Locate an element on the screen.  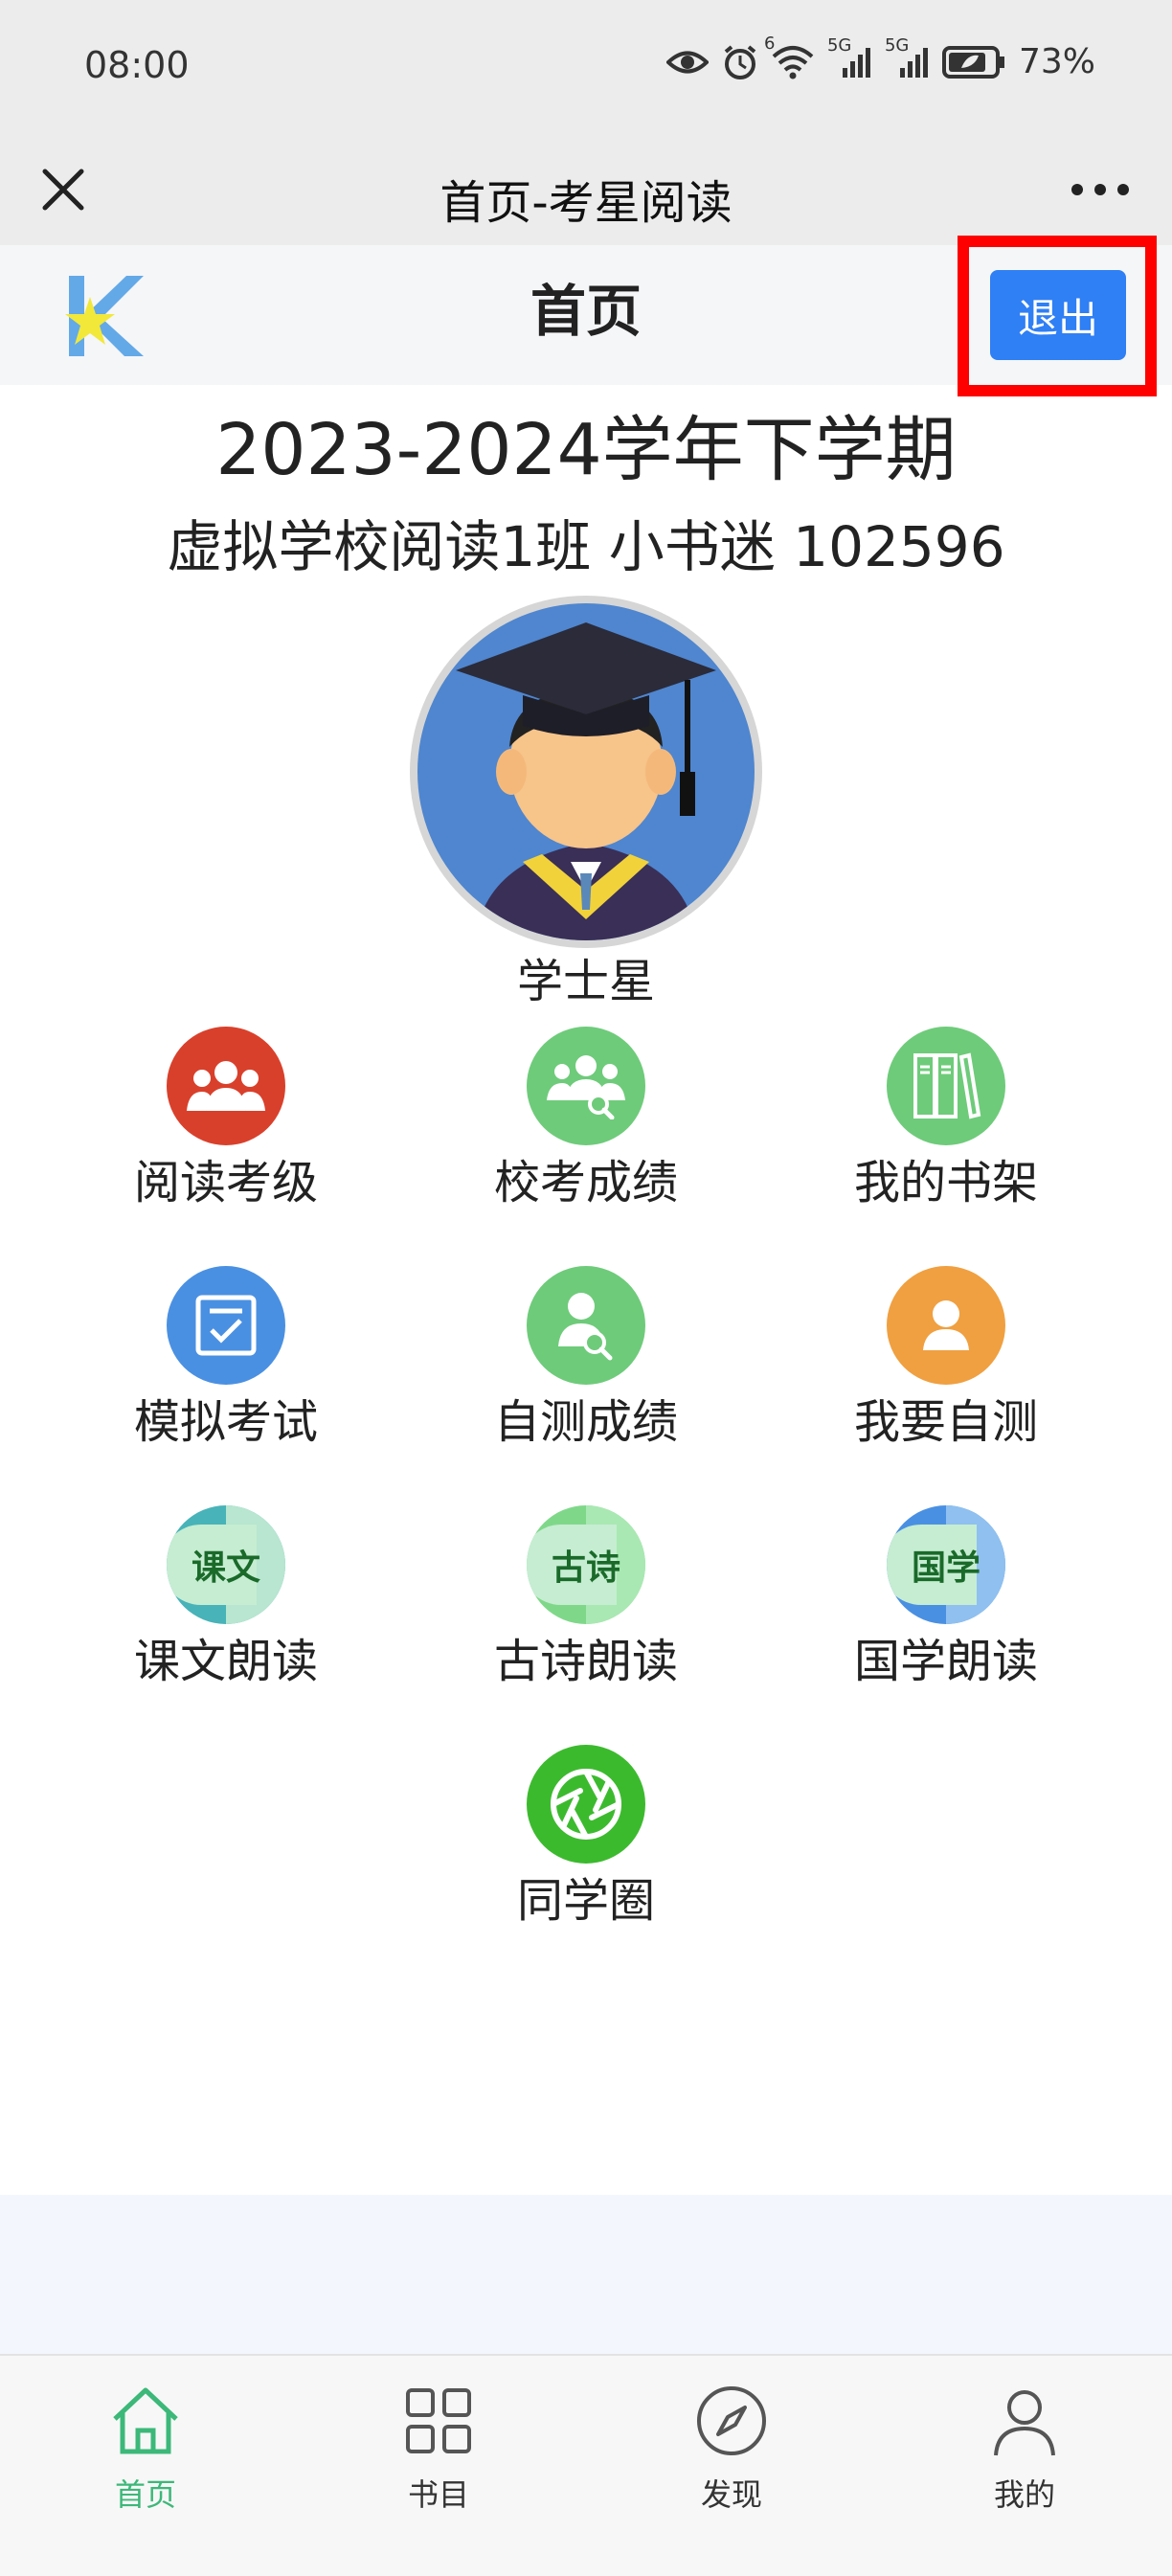
grid-item-self-test: 我要自测 is located at coordinates (946, 1358).